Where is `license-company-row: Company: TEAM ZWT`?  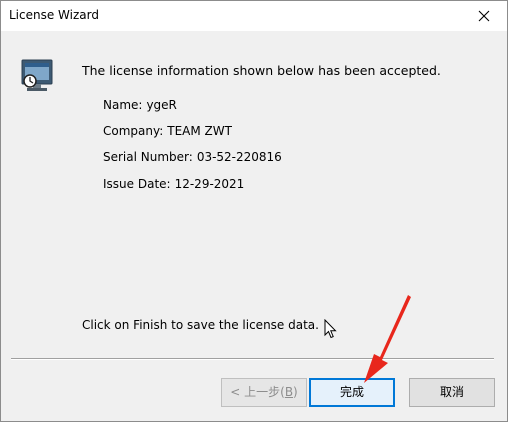
license-company-row: Company: TEAM ZWT is located at coordinates (167, 131).